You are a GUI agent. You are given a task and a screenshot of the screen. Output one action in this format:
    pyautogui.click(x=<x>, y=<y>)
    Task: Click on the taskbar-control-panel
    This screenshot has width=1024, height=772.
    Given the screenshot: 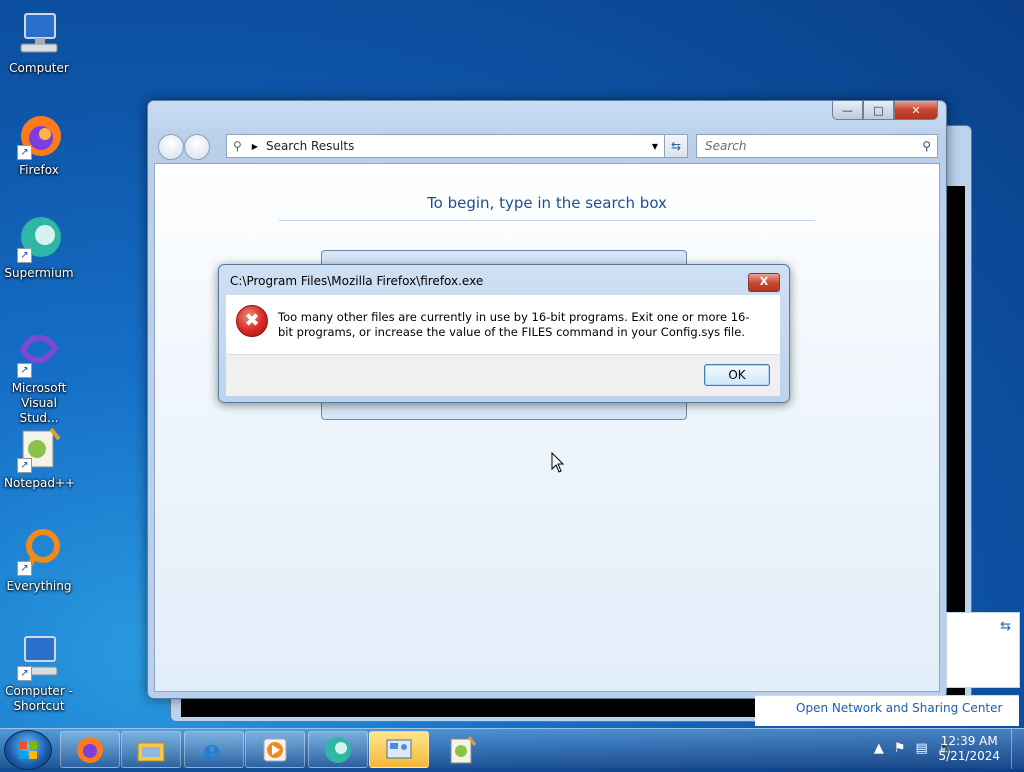 What is the action you would take?
    pyautogui.click(x=399, y=749)
    